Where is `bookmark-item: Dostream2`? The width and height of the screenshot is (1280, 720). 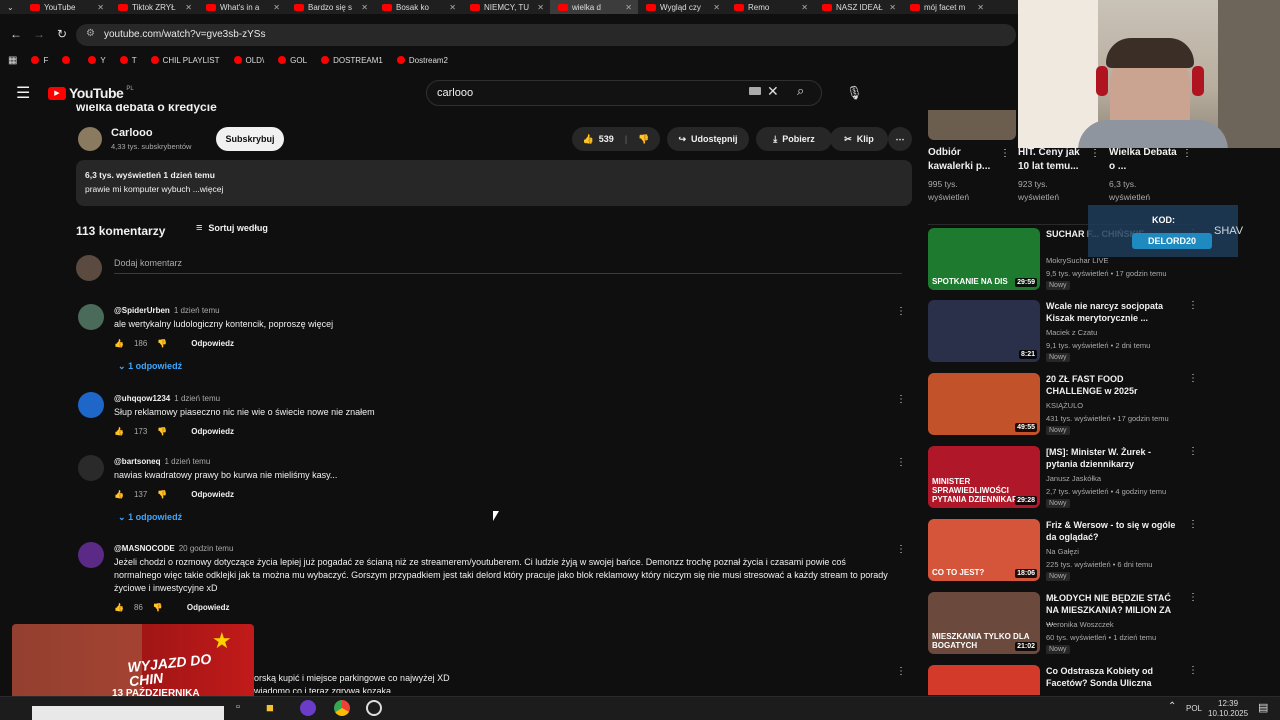 bookmark-item: Dostream2 is located at coordinates (422, 60).